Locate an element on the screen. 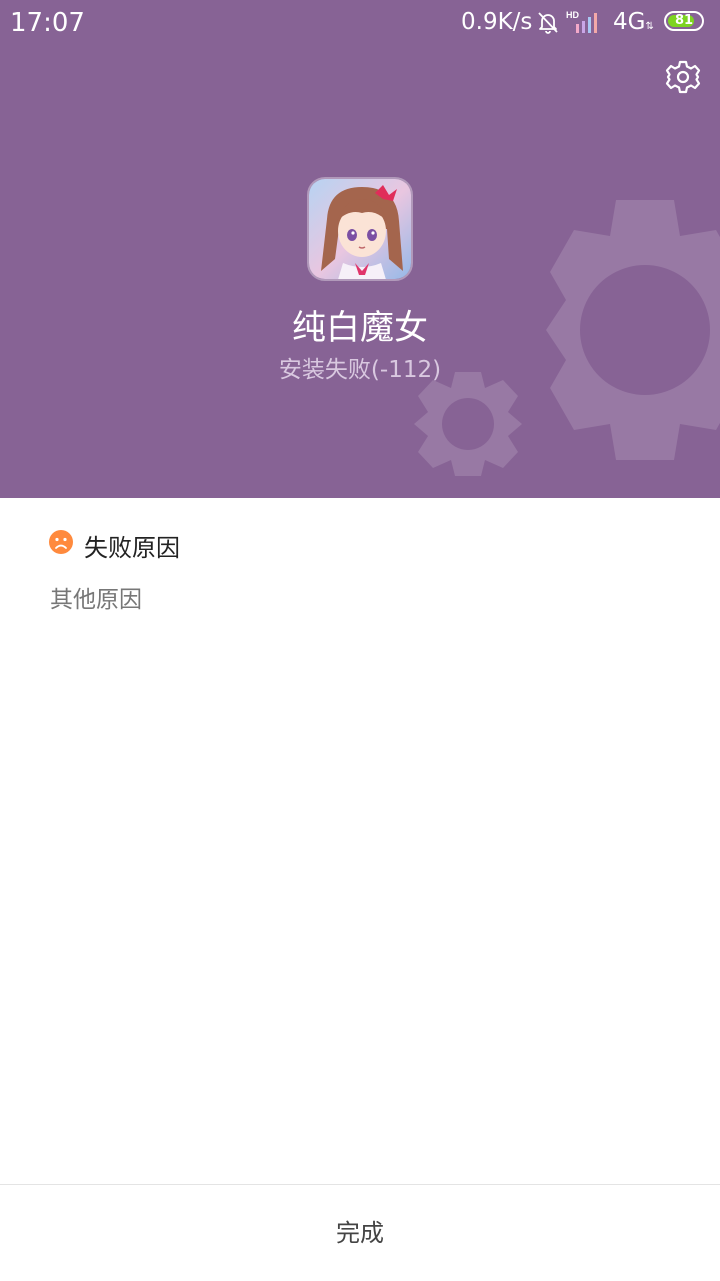 The height and width of the screenshot is (1281, 720). sad-face-icon is located at coordinates (61, 542).